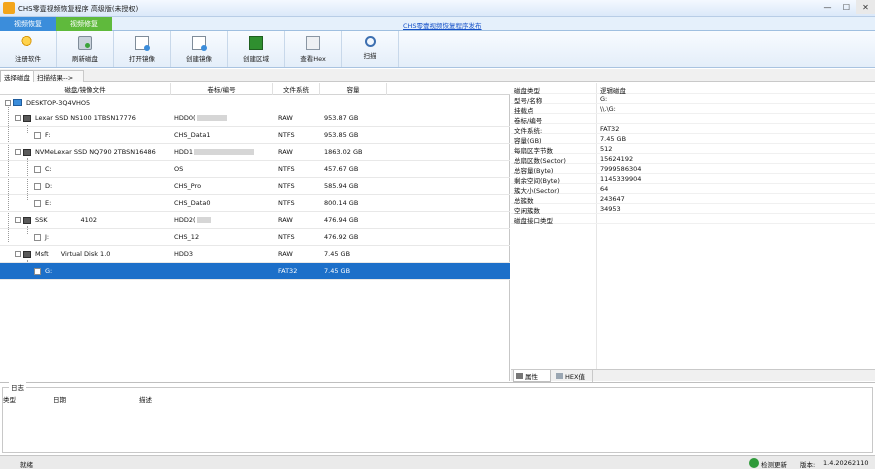 The image size is (875, 469). What do you see at coordinates (222, 89) in the screenshot?
I see `column-header-volume: 卷标/编号` at bounding box center [222, 89].